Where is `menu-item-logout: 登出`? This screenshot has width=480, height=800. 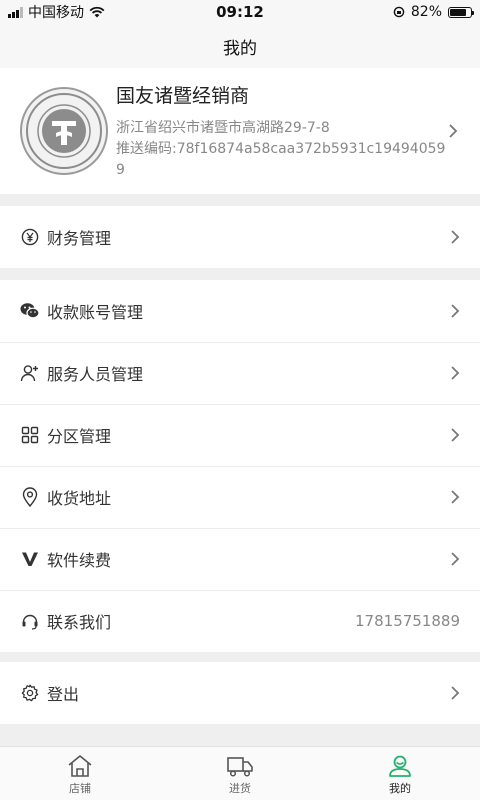
menu-item-logout: 登出 is located at coordinates (240, 693).